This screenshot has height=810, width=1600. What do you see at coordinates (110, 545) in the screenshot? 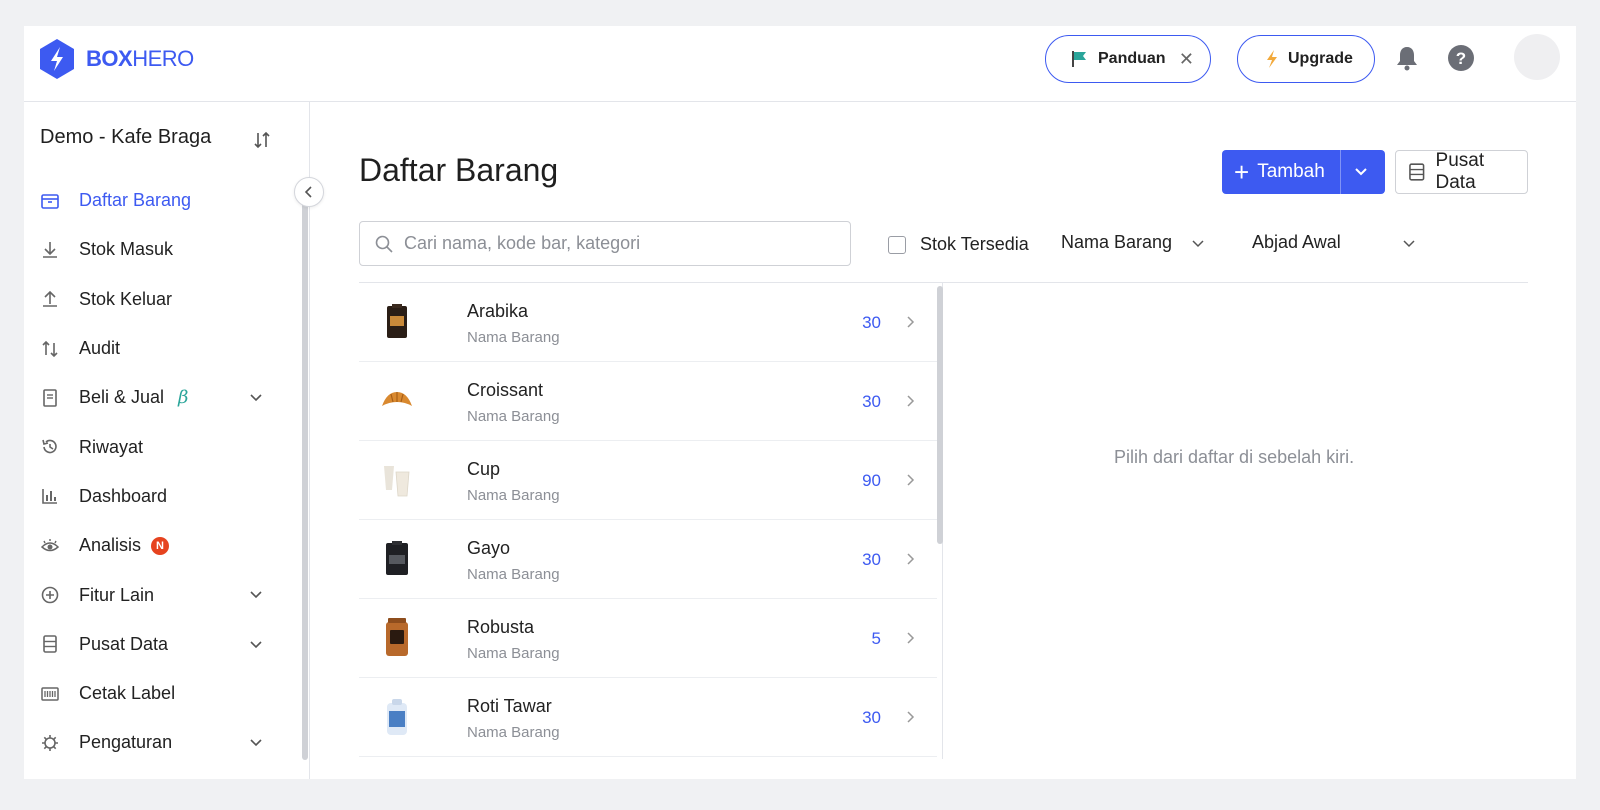
I see `sidebar-item-label: Analisis` at bounding box center [110, 545].